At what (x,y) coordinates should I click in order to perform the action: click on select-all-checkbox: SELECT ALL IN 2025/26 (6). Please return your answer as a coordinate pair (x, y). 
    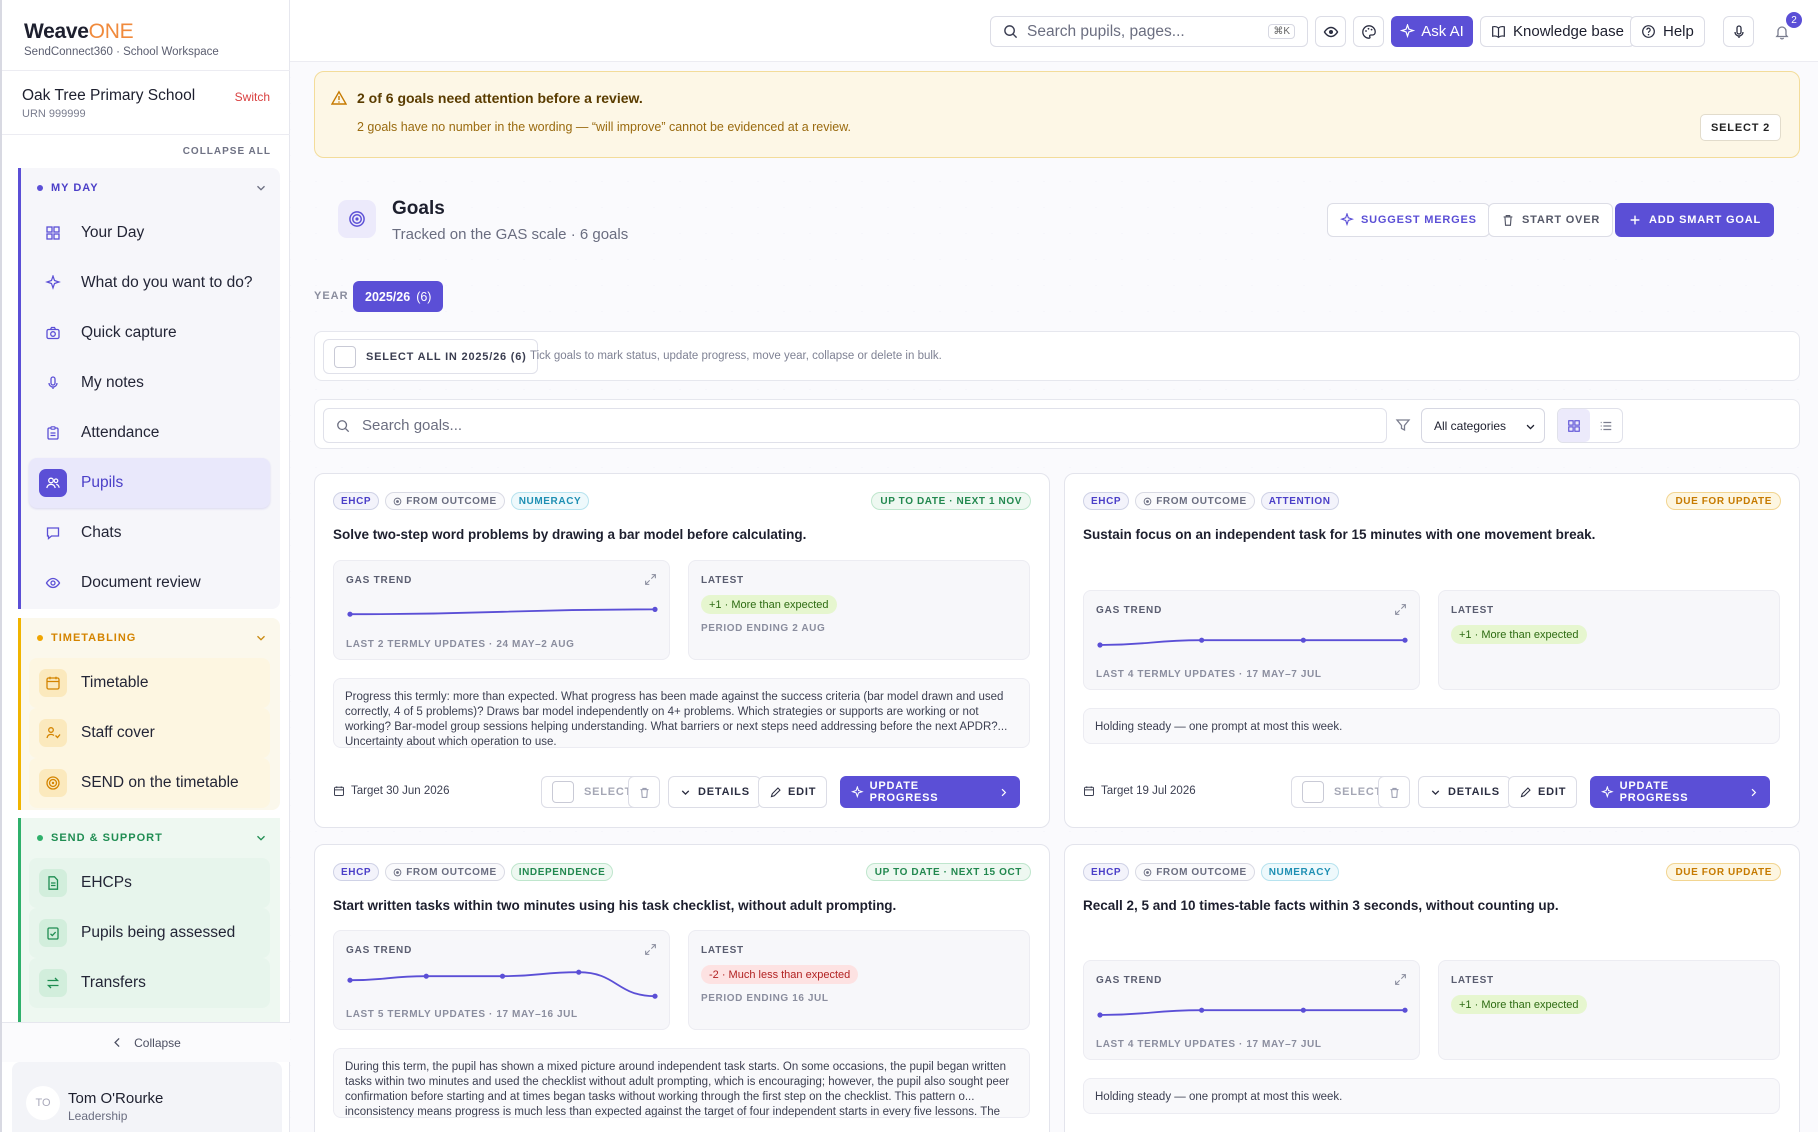
    Looking at the image, I should click on (430, 356).